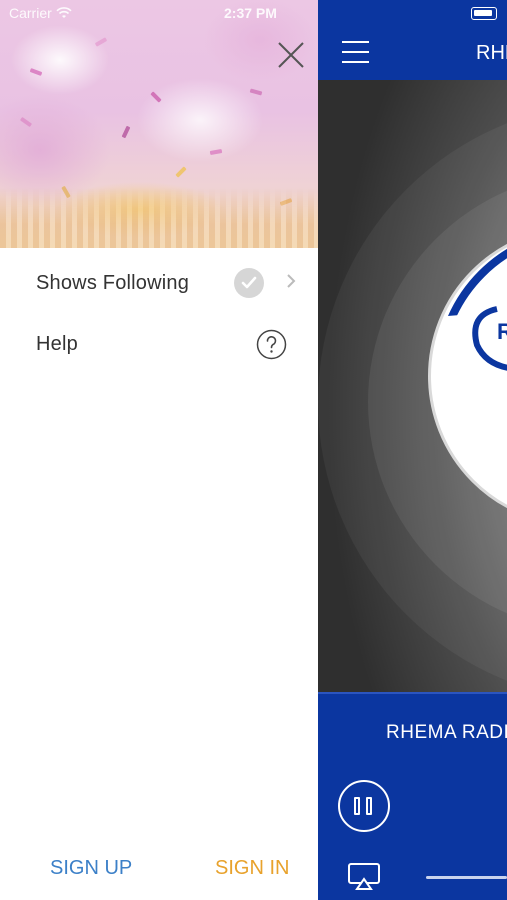 The image size is (507, 900). What do you see at coordinates (412, 40) in the screenshot?
I see `player-header: RHE` at bounding box center [412, 40].